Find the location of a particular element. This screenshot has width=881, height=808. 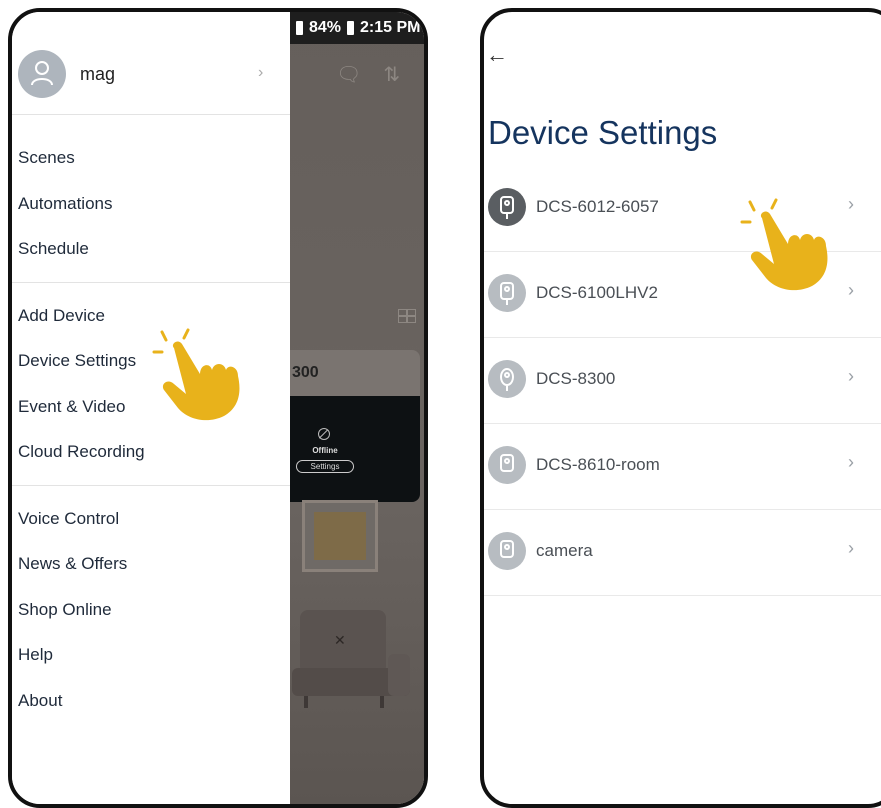

menu-item-schedule: Schedule is located at coordinates (151, 249).